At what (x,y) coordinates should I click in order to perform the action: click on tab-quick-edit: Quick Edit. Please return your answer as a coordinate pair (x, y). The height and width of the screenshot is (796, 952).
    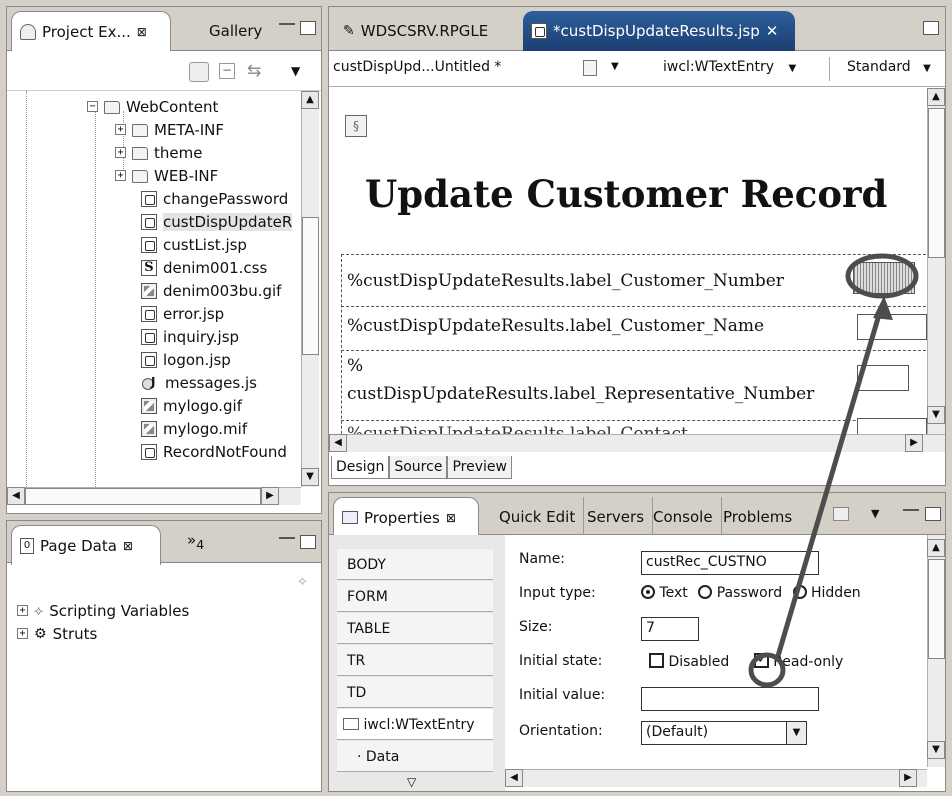
    Looking at the image, I should click on (538, 517).